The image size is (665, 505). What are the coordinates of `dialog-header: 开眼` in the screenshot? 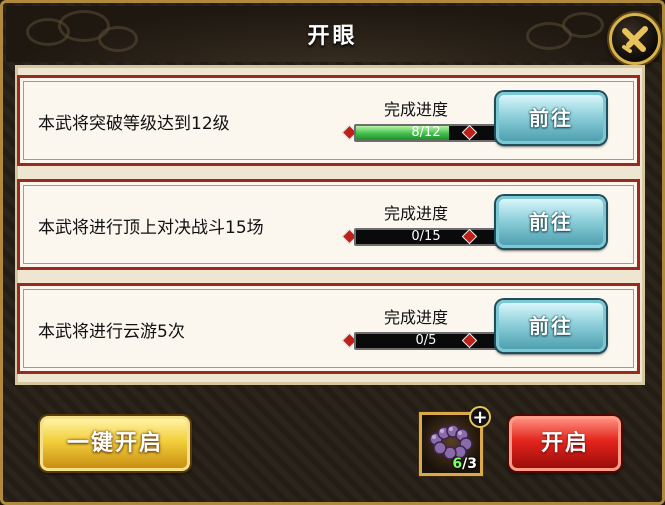 It's located at (332, 34).